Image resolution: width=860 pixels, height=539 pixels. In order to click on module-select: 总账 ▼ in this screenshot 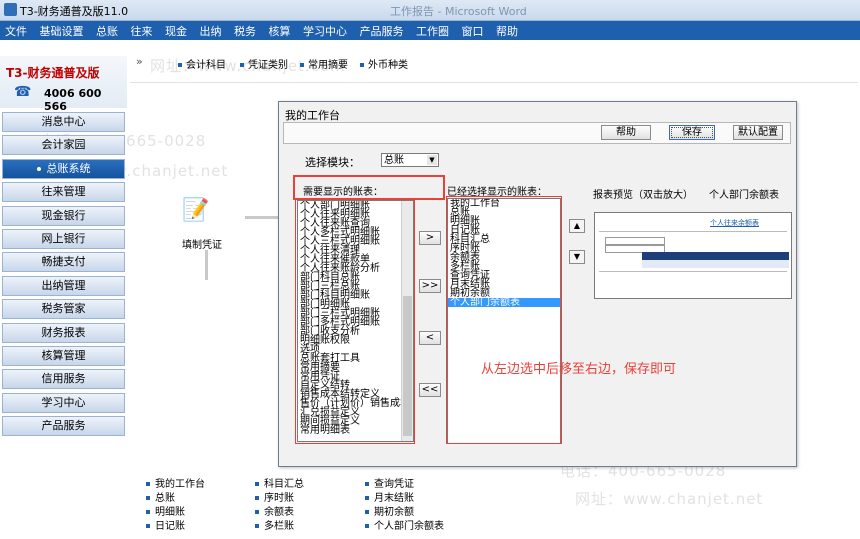, I will do `click(410, 160)`.